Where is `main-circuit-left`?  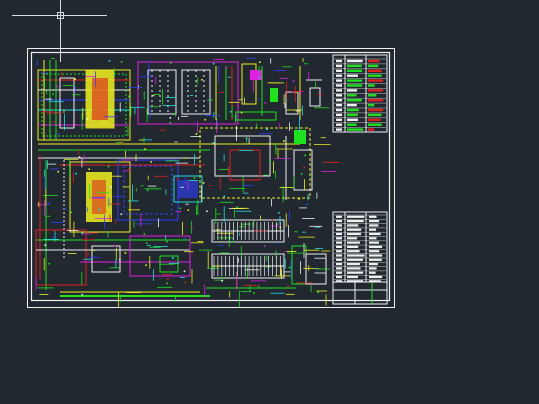
main-circuit-left is located at coordinates (84, 100).